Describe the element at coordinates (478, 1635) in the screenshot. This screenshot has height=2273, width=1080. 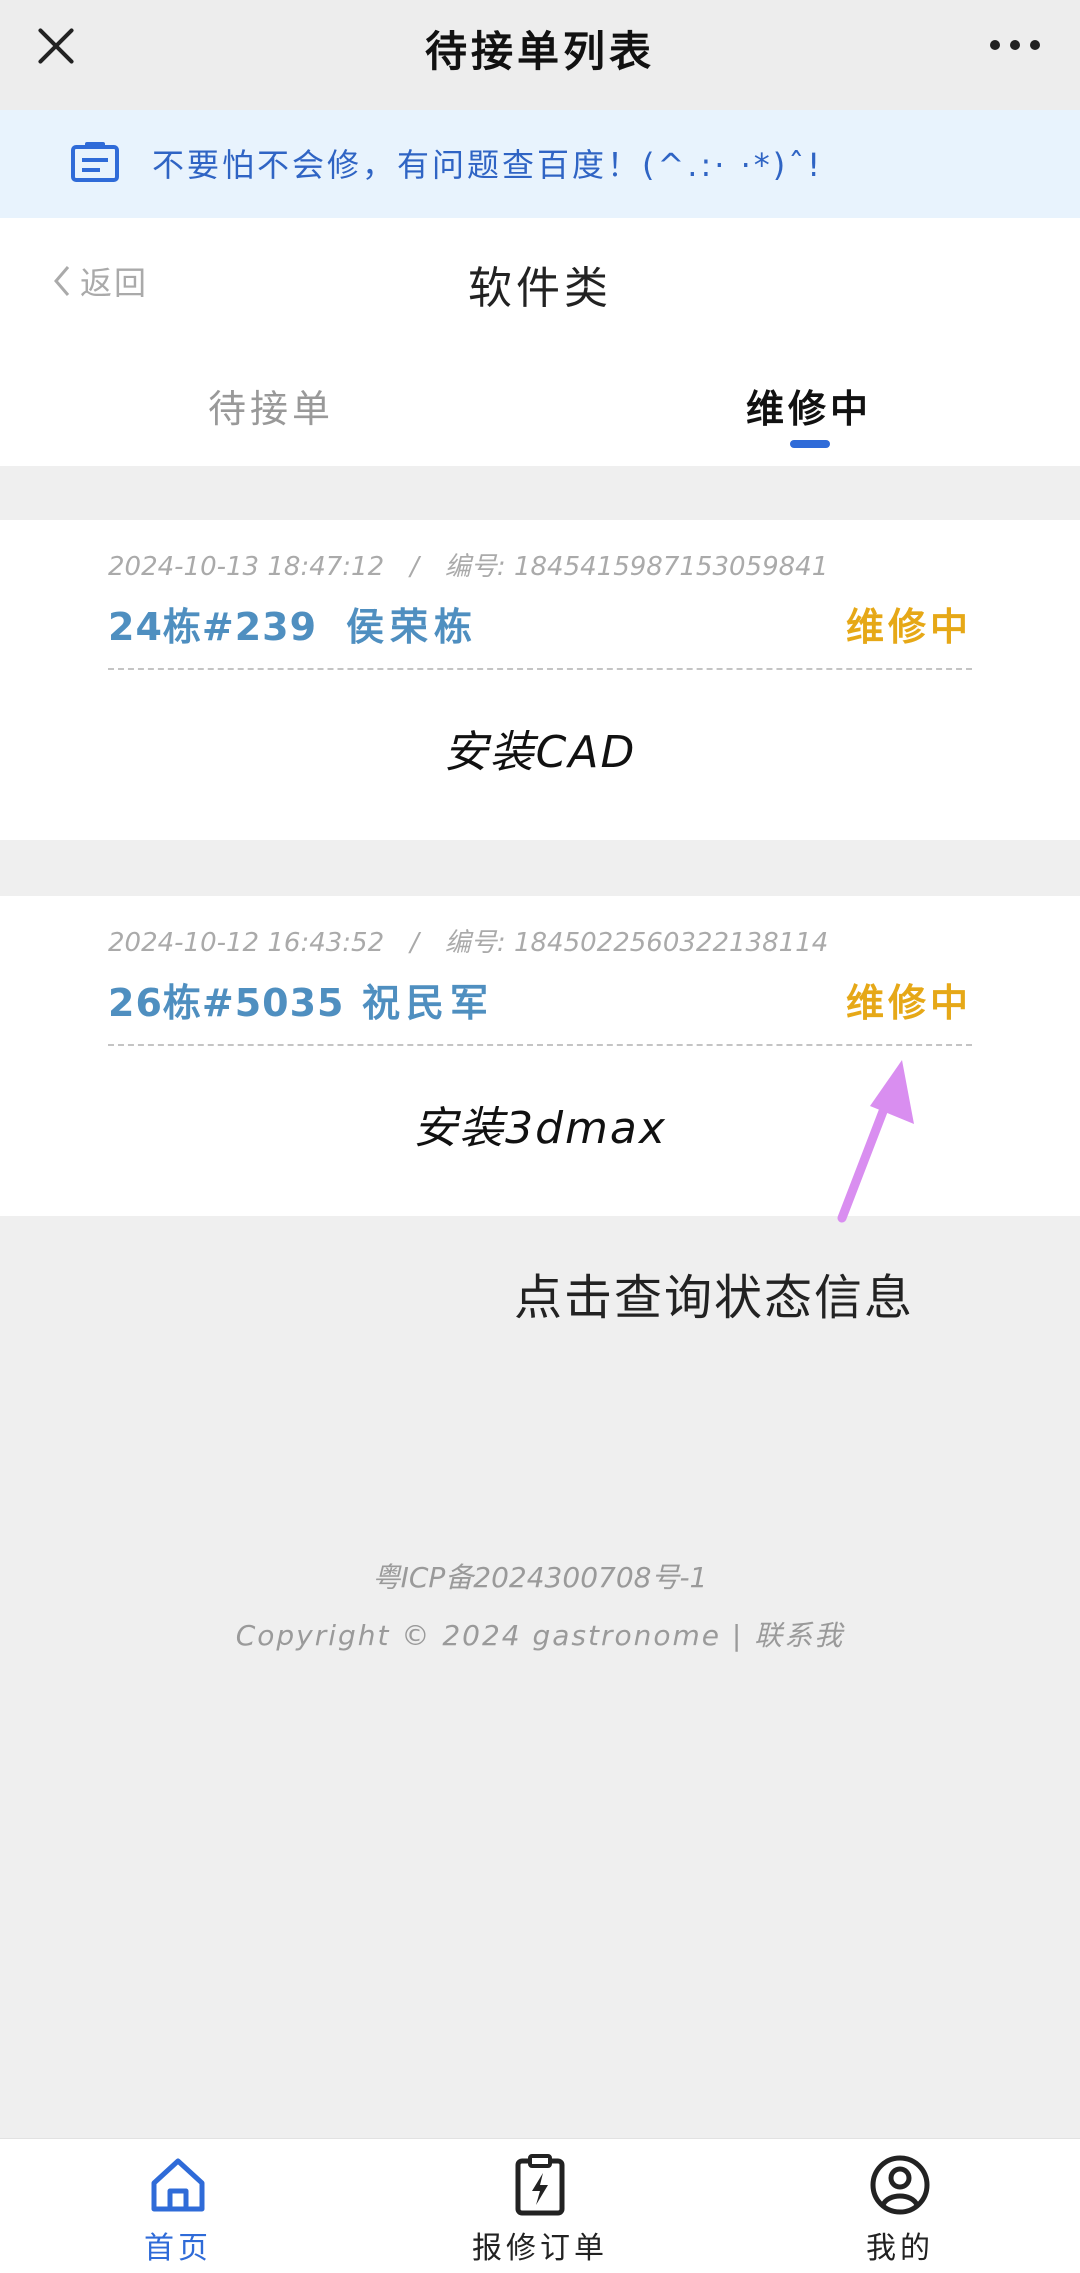
I see `copyright-text: Copyright © 2024 gastronome` at that location.